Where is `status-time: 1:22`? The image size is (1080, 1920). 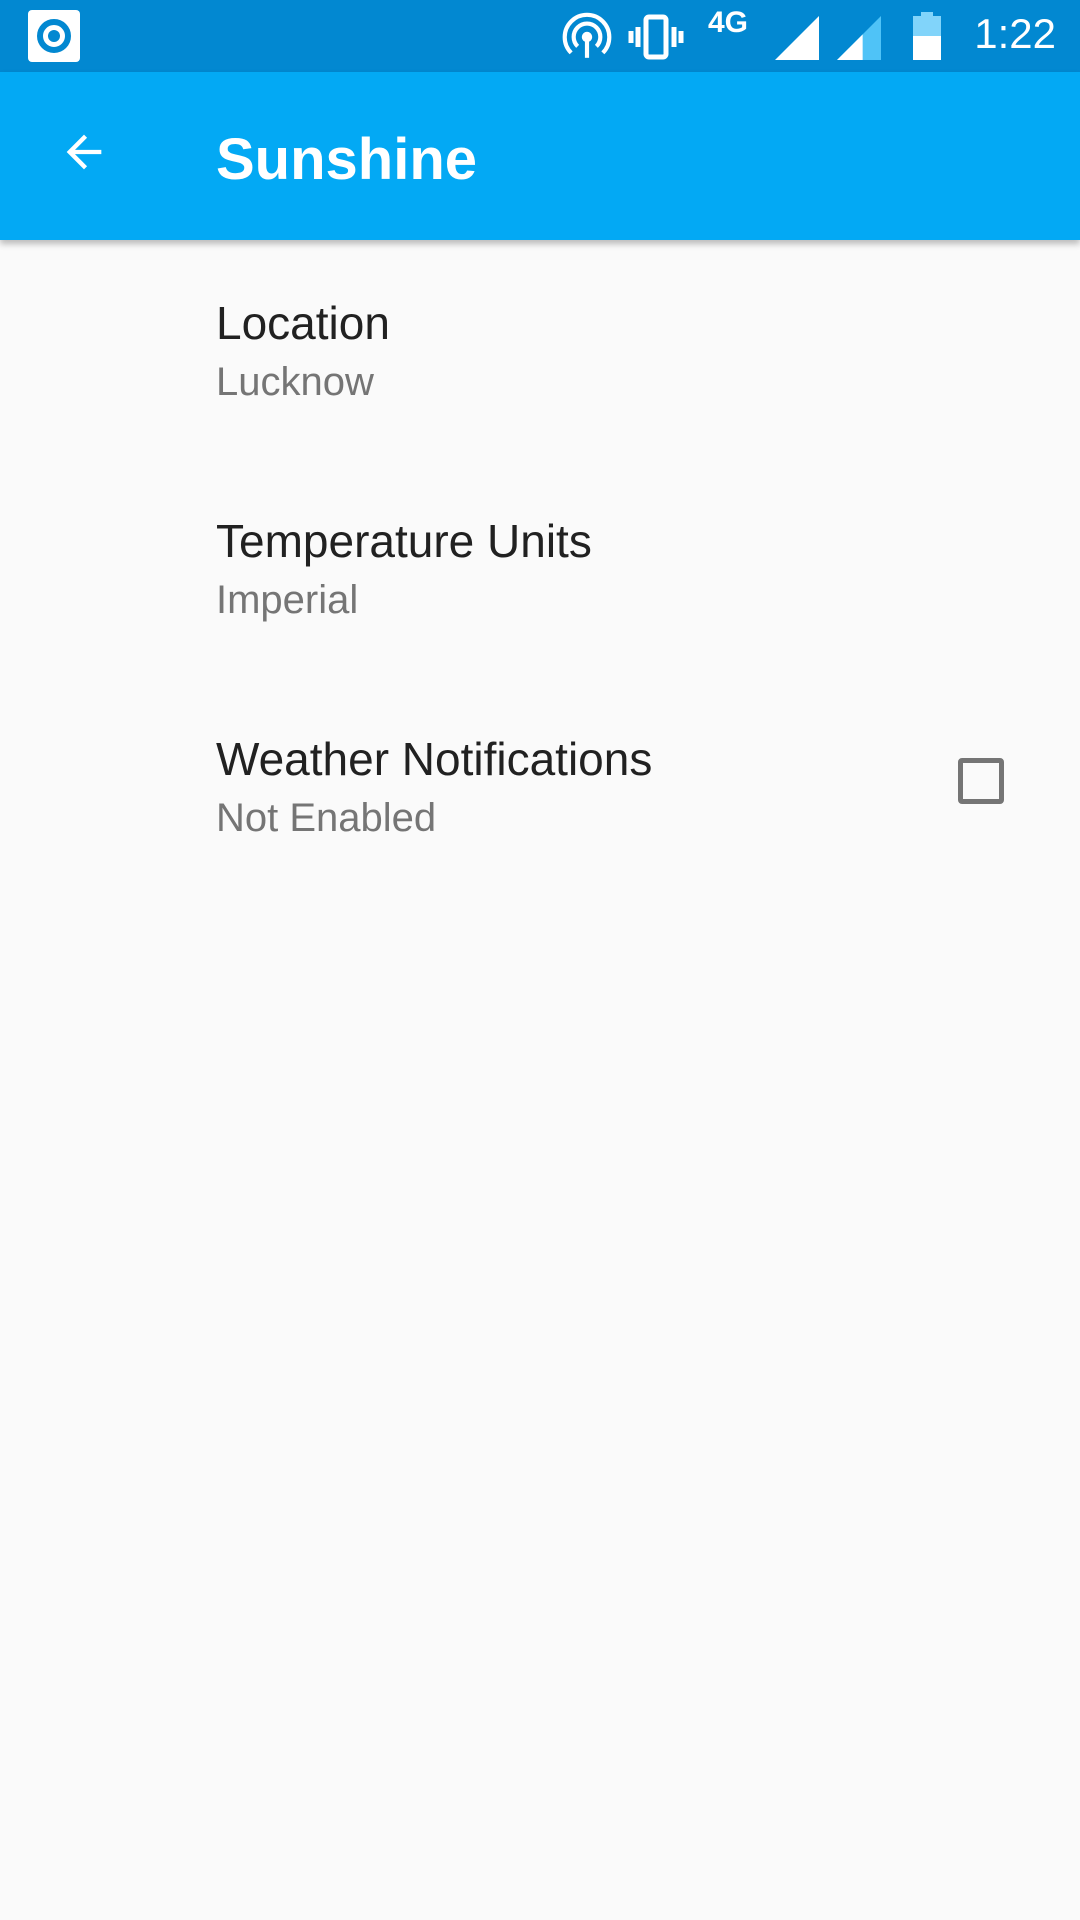 status-time: 1:22 is located at coordinates (1015, 33).